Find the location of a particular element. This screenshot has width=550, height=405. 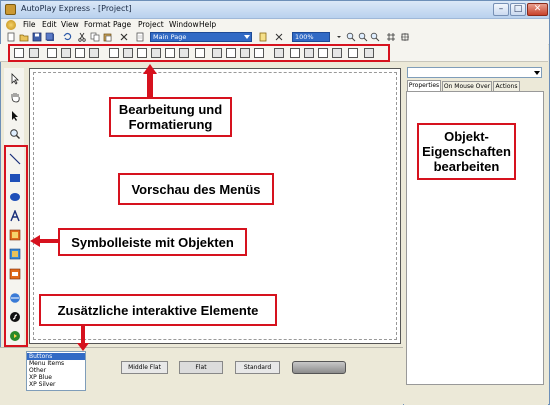

app-icon is located at coordinates (10, 9).